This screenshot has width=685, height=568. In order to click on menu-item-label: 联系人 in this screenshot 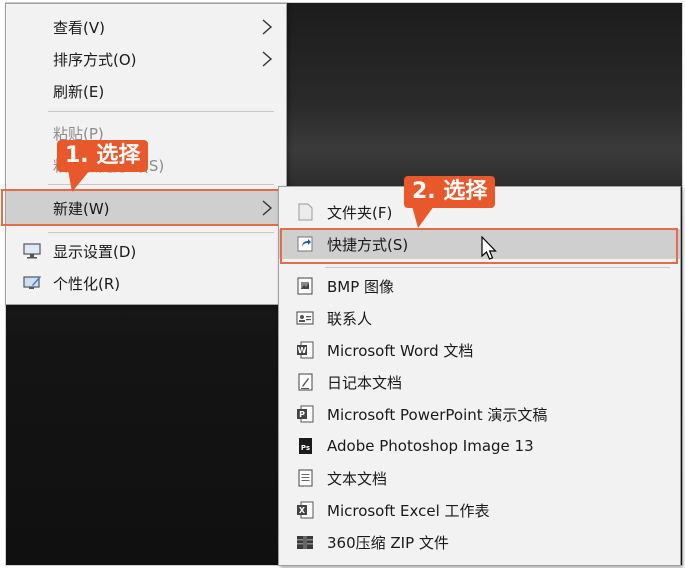, I will do `click(350, 318)`.